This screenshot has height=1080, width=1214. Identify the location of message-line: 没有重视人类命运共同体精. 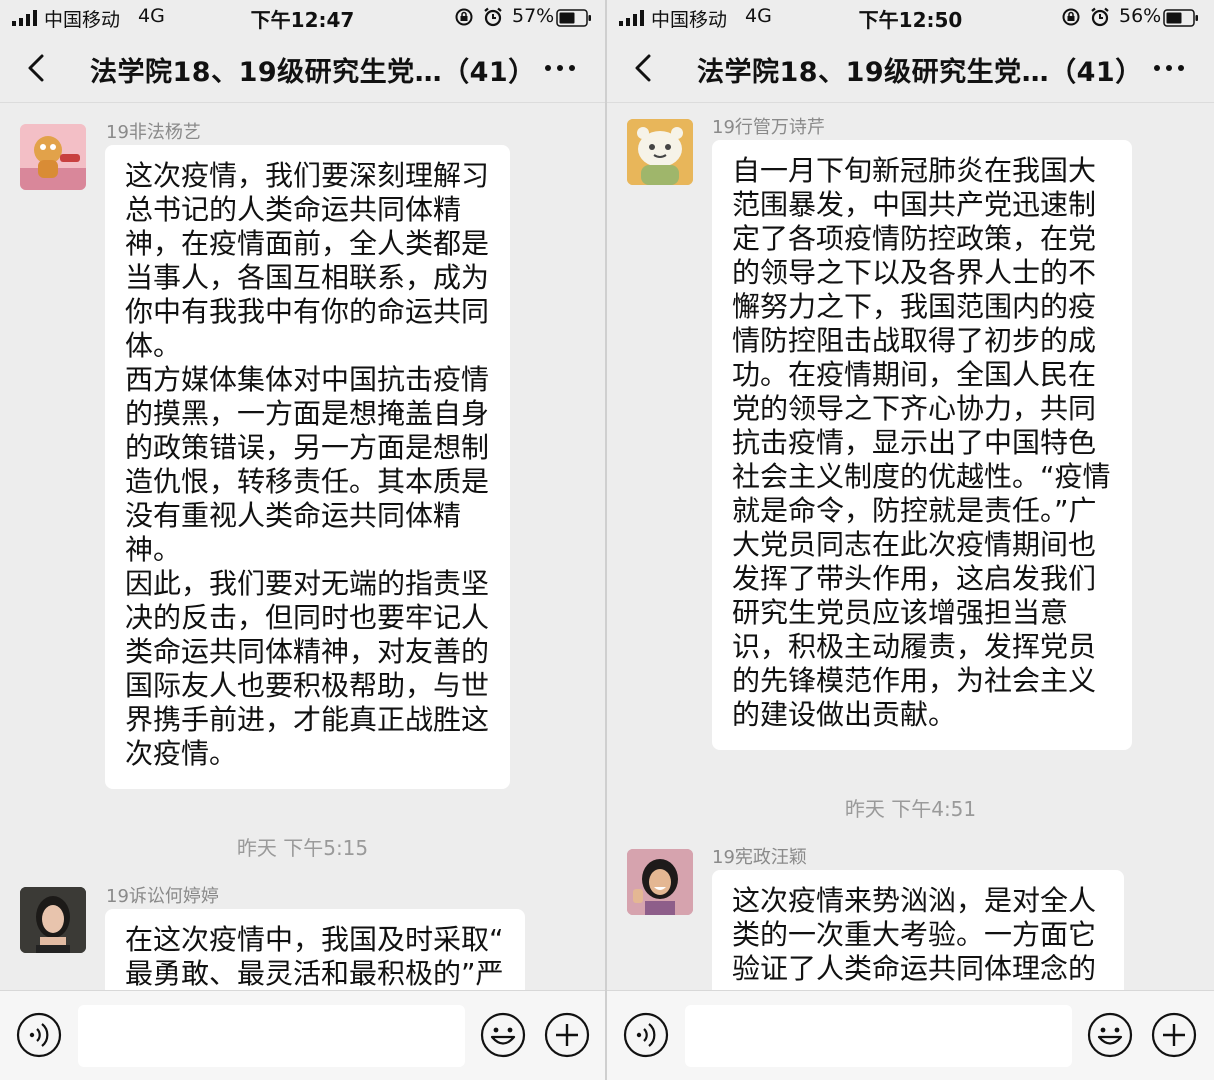
(293, 515).